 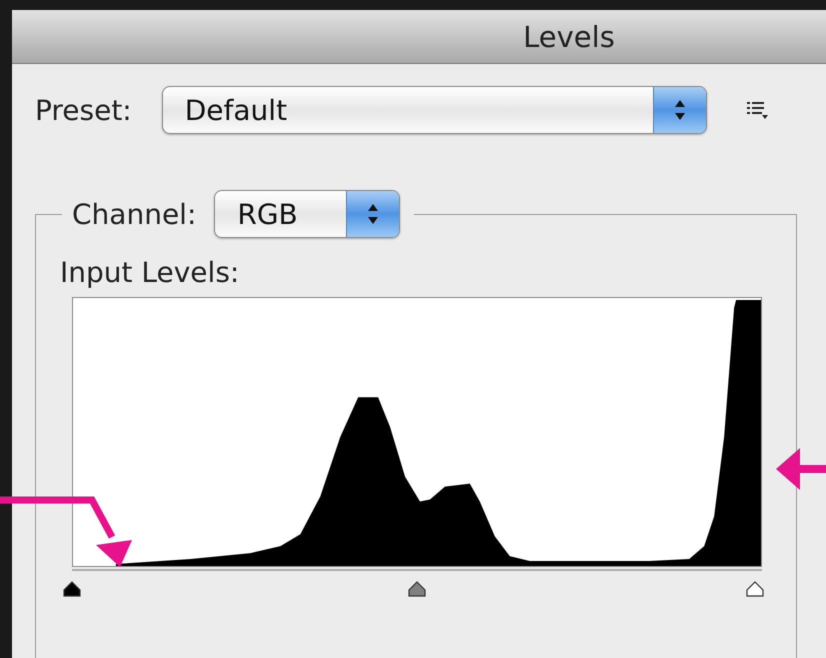 What do you see at coordinates (83, 110) in the screenshot?
I see `preset-label: Preset:` at bounding box center [83, 110].